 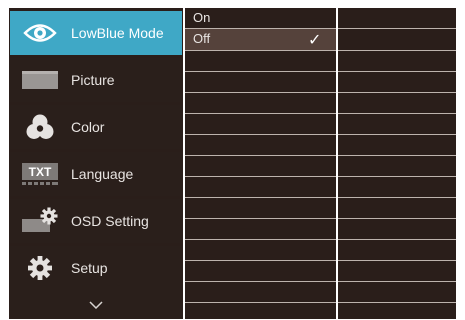 What do you see at coordinates (202, 17) in the screenshot?
I see `option-label: On` at bounding box center [202, 17].